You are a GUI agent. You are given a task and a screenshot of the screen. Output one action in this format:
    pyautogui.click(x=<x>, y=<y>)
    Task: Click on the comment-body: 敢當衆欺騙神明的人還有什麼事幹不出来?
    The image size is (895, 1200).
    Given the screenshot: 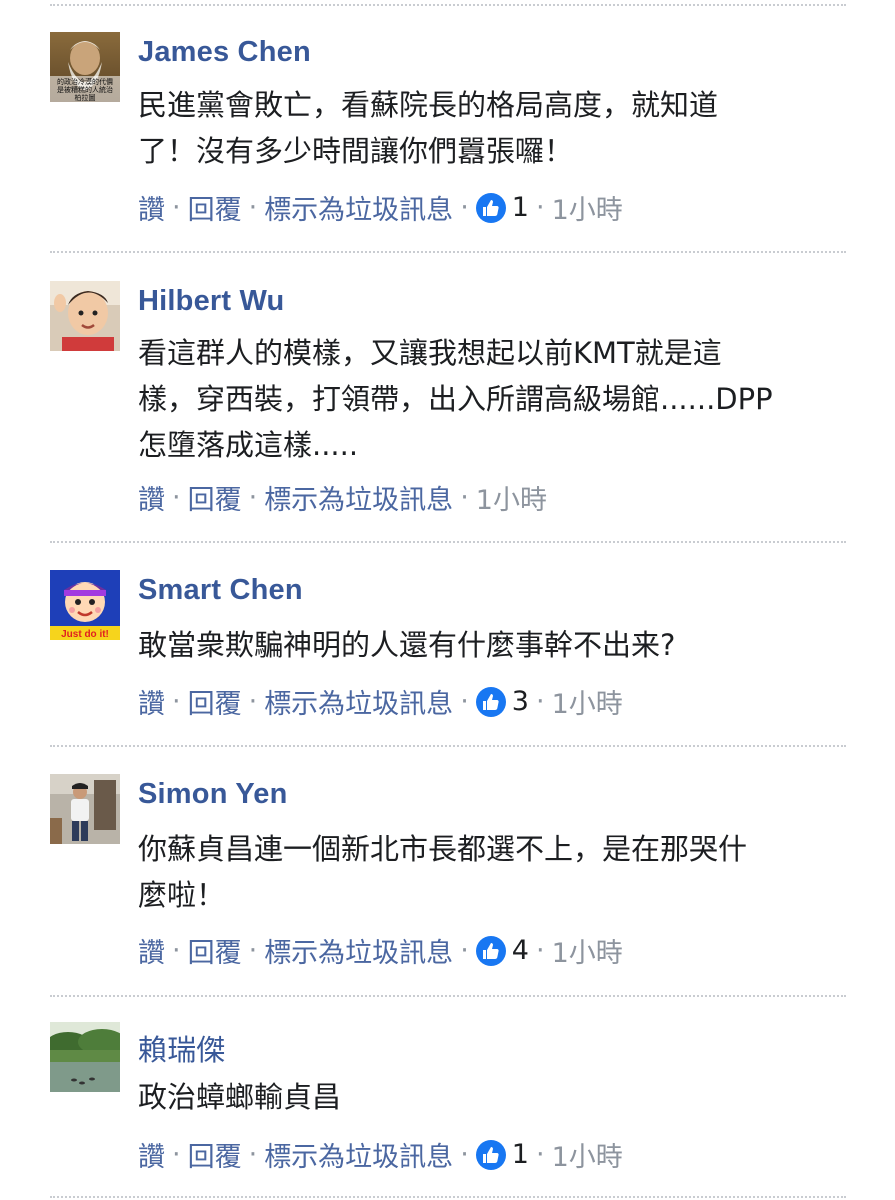 What is the action you would take?
    pyautogui.click(x=406, y=645)
    